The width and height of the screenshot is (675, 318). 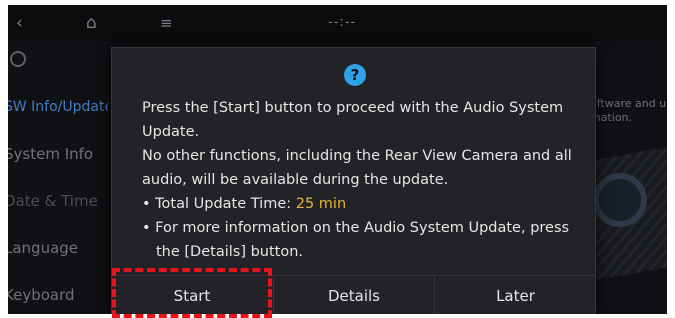 What do you see at coordinates (628, 103) in the screenshot?
I see `background-description-line: oftware and u` at bounding box center [628, 103].